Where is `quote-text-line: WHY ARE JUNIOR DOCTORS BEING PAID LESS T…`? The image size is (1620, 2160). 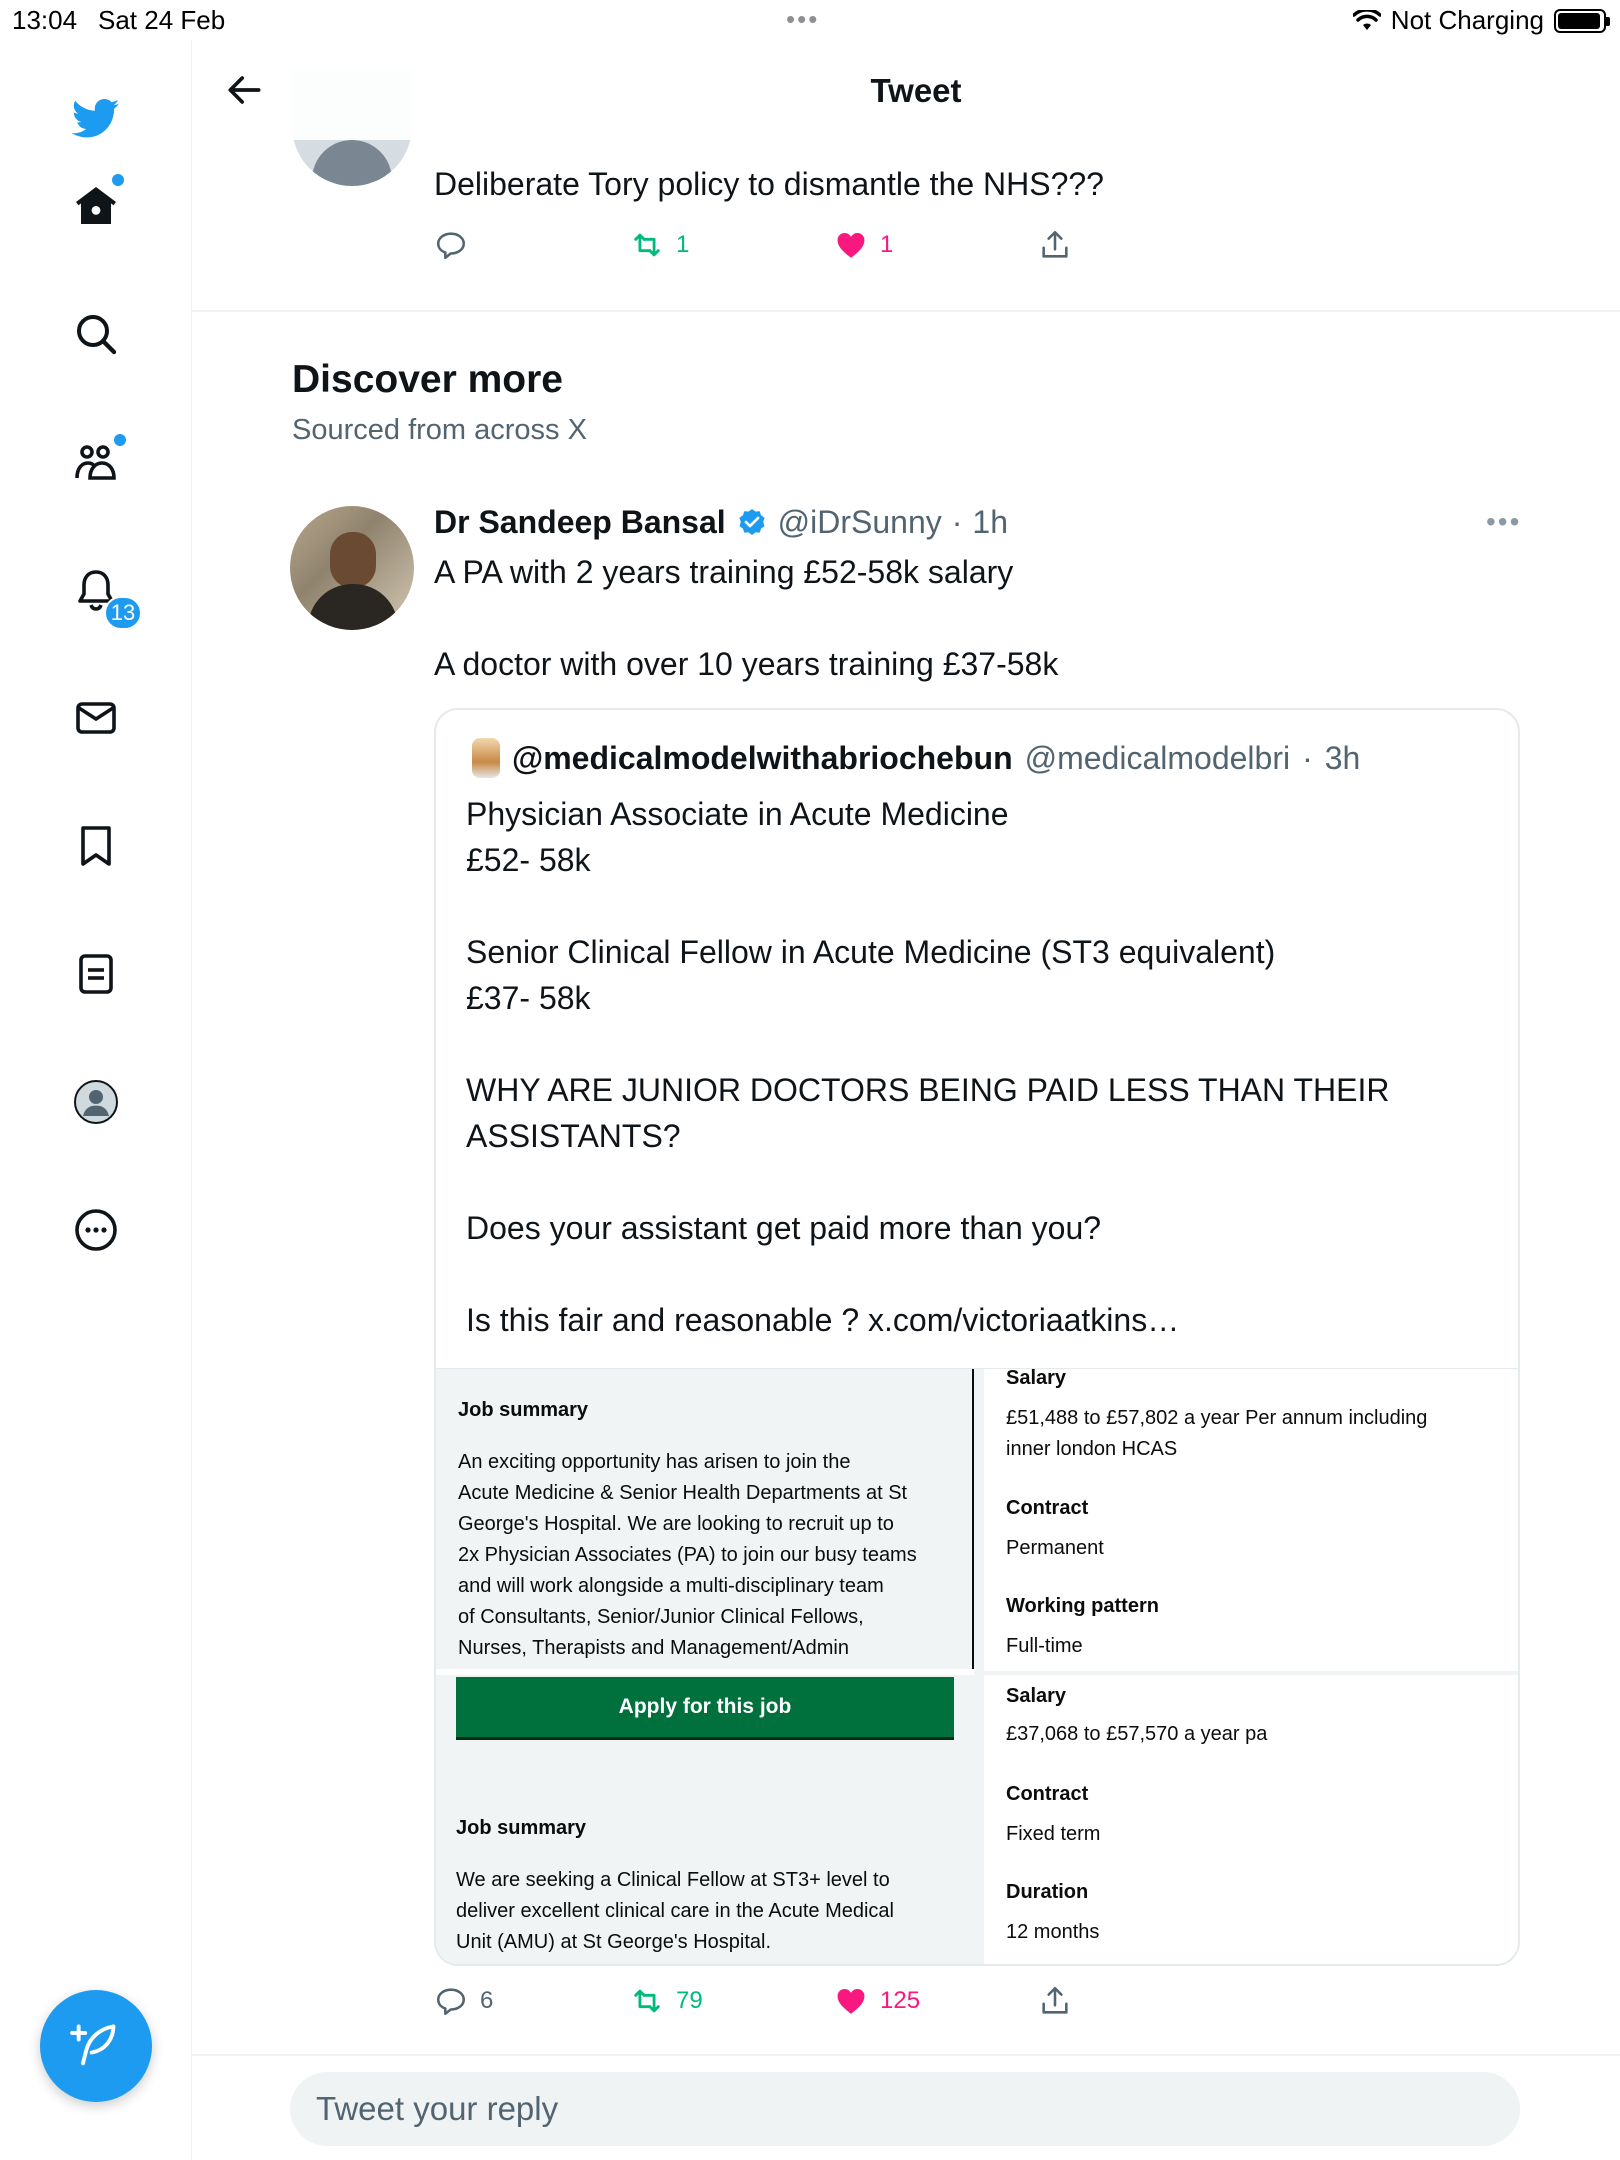
quote-text-line: WHY ARE JUNIOR DOCTORS BEING PAID LESS T… is located at coordinates (928, 1090).